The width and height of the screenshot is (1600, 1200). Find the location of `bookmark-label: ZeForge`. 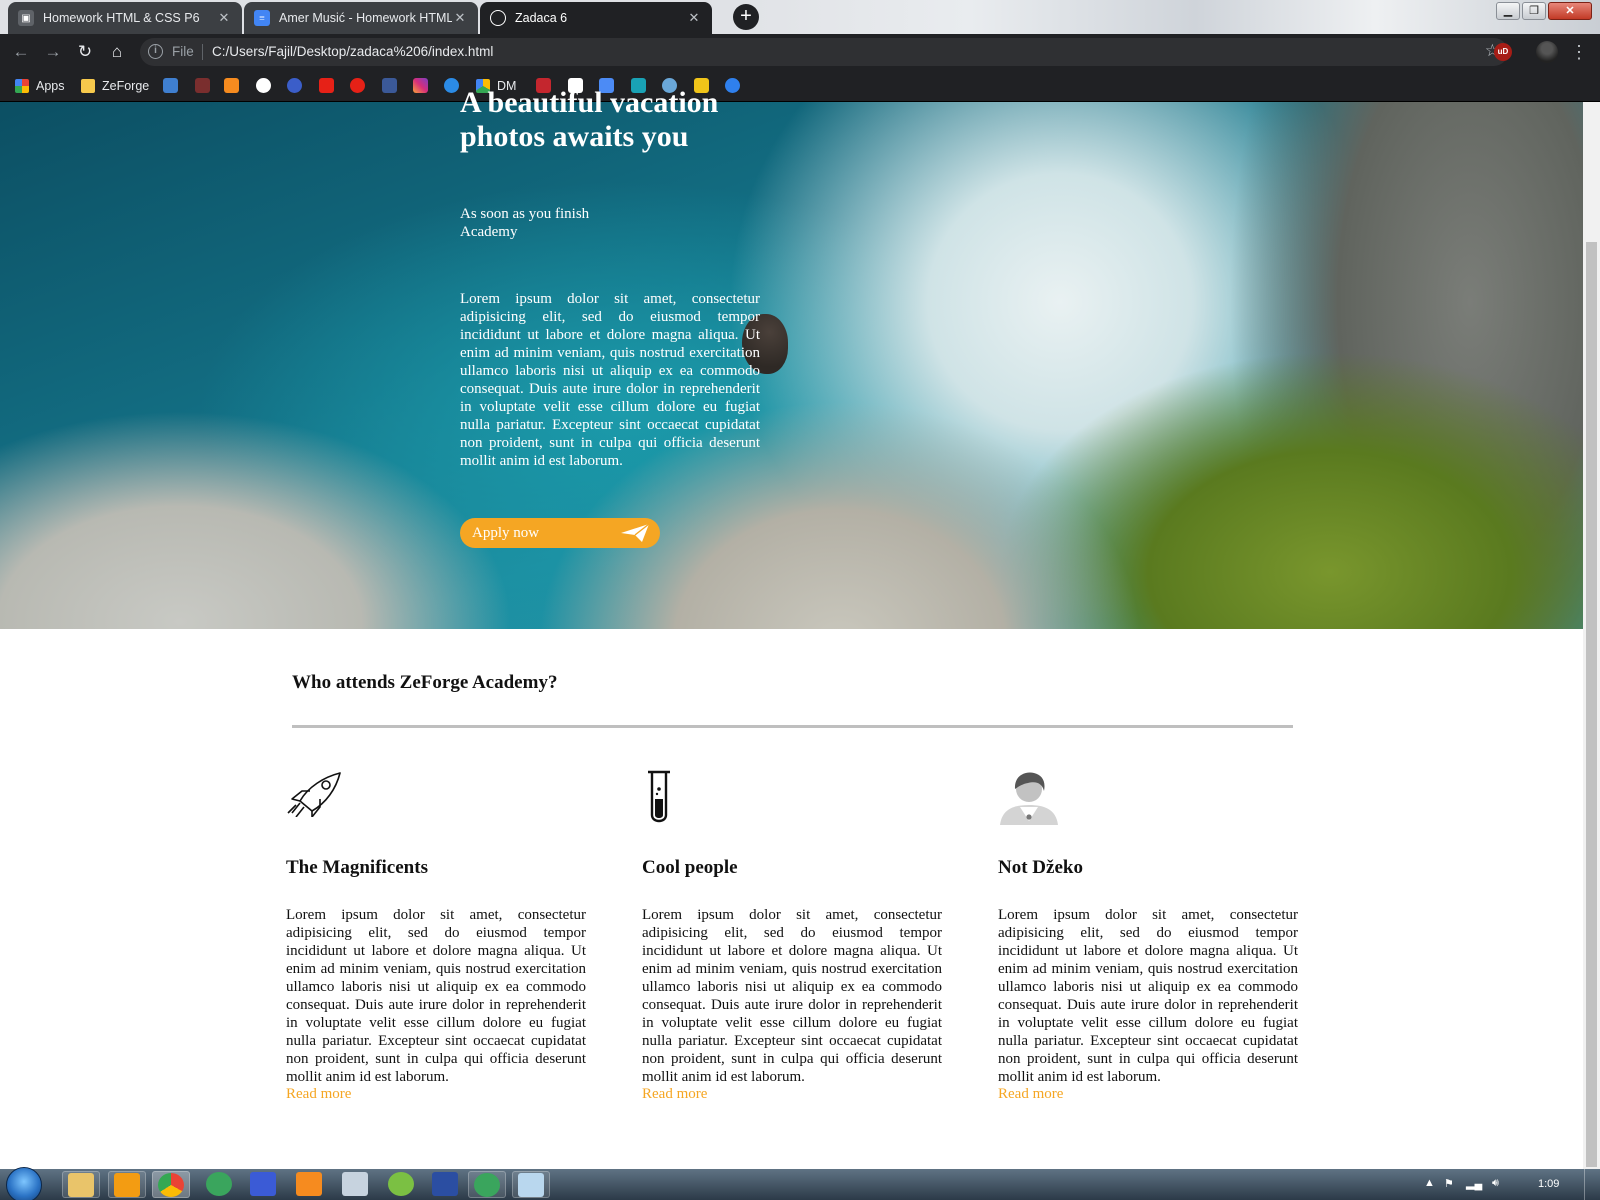

bookmark-label: ZeForge is located at coordinates (126, 86).